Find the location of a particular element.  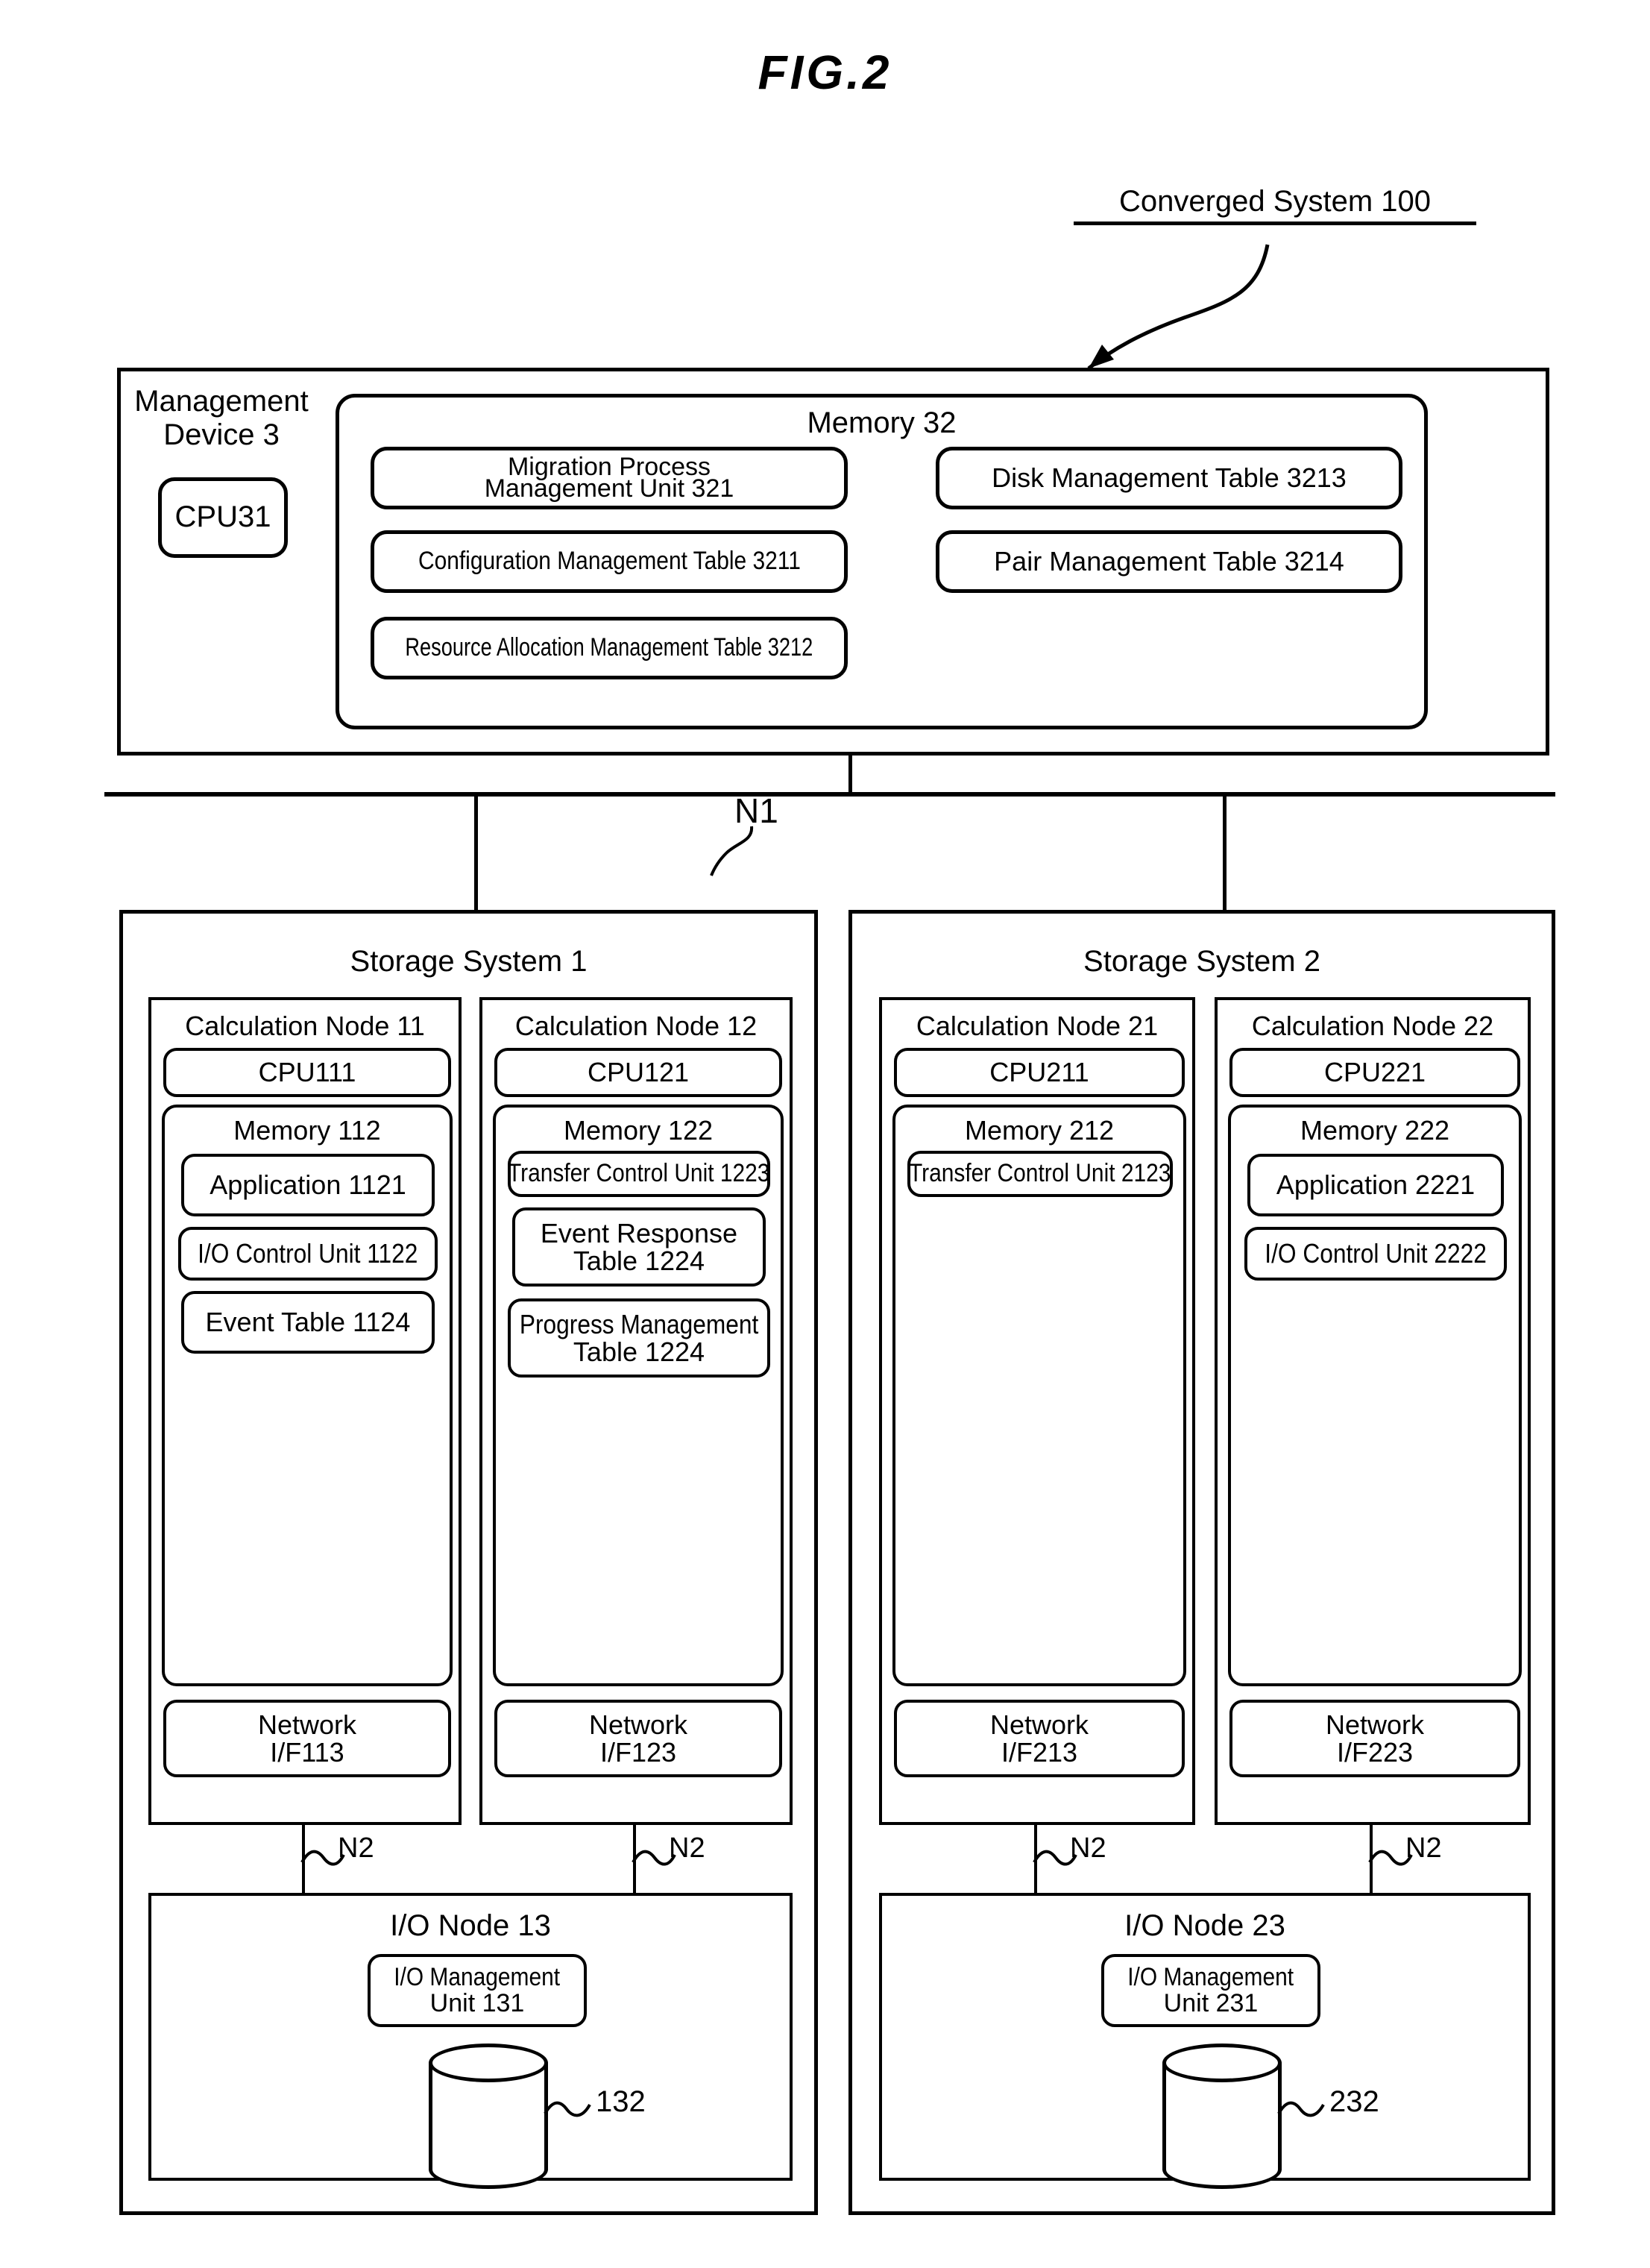

event-response-table-1224-box: Event Response Table 1224 is located at coordinates (639, 1247).